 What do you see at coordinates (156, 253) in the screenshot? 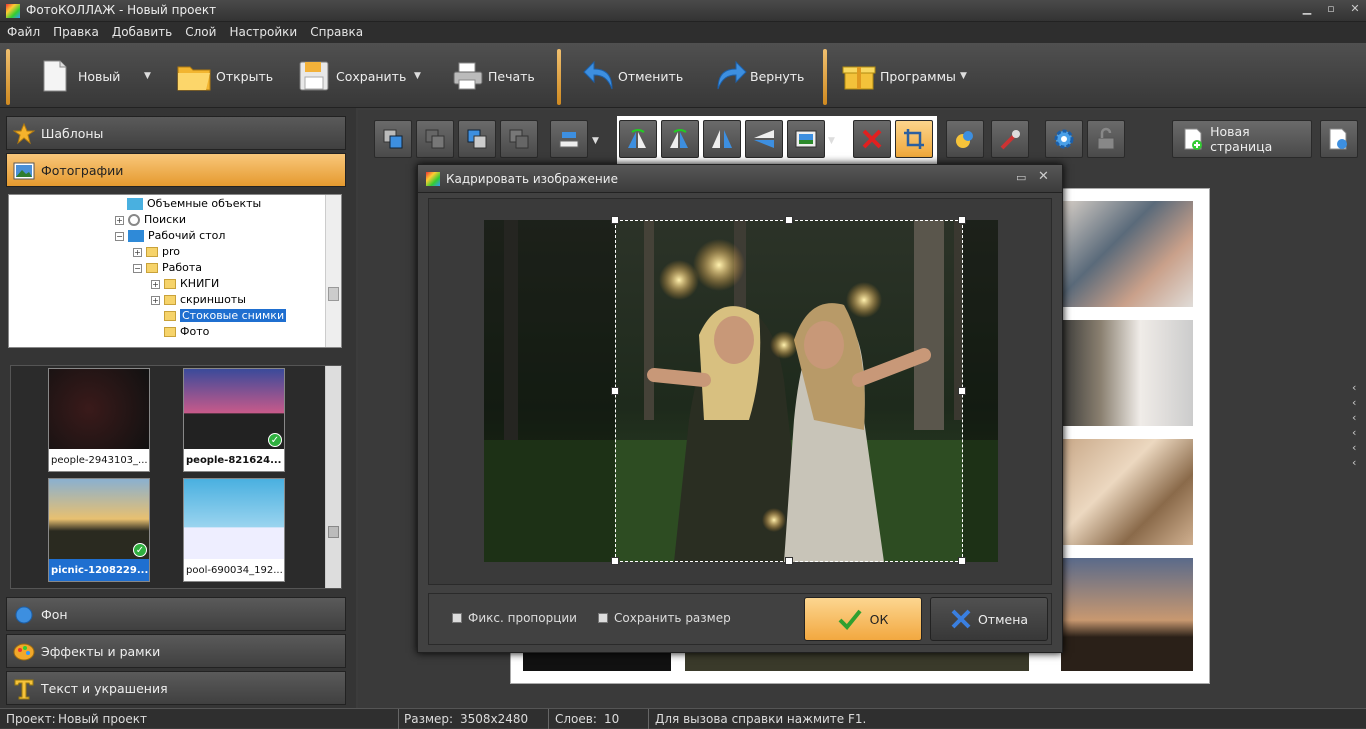
I see `tree-item: + pro` at bounding box center [156, 253].